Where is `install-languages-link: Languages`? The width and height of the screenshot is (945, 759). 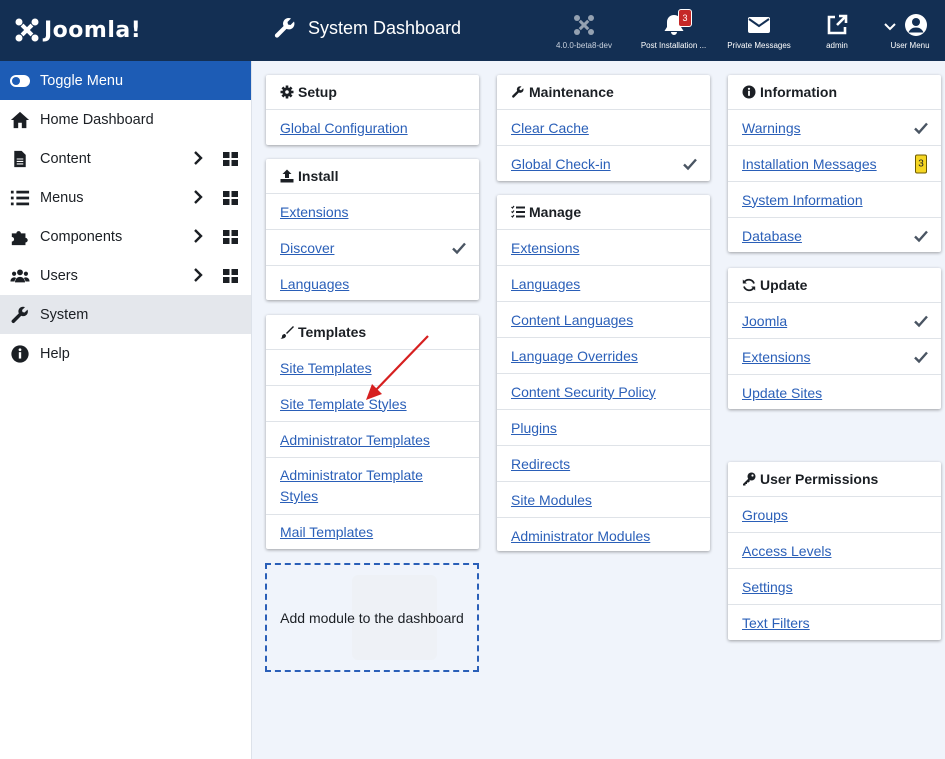 install-languages-link: Languages is located at coordinates (314, 284).